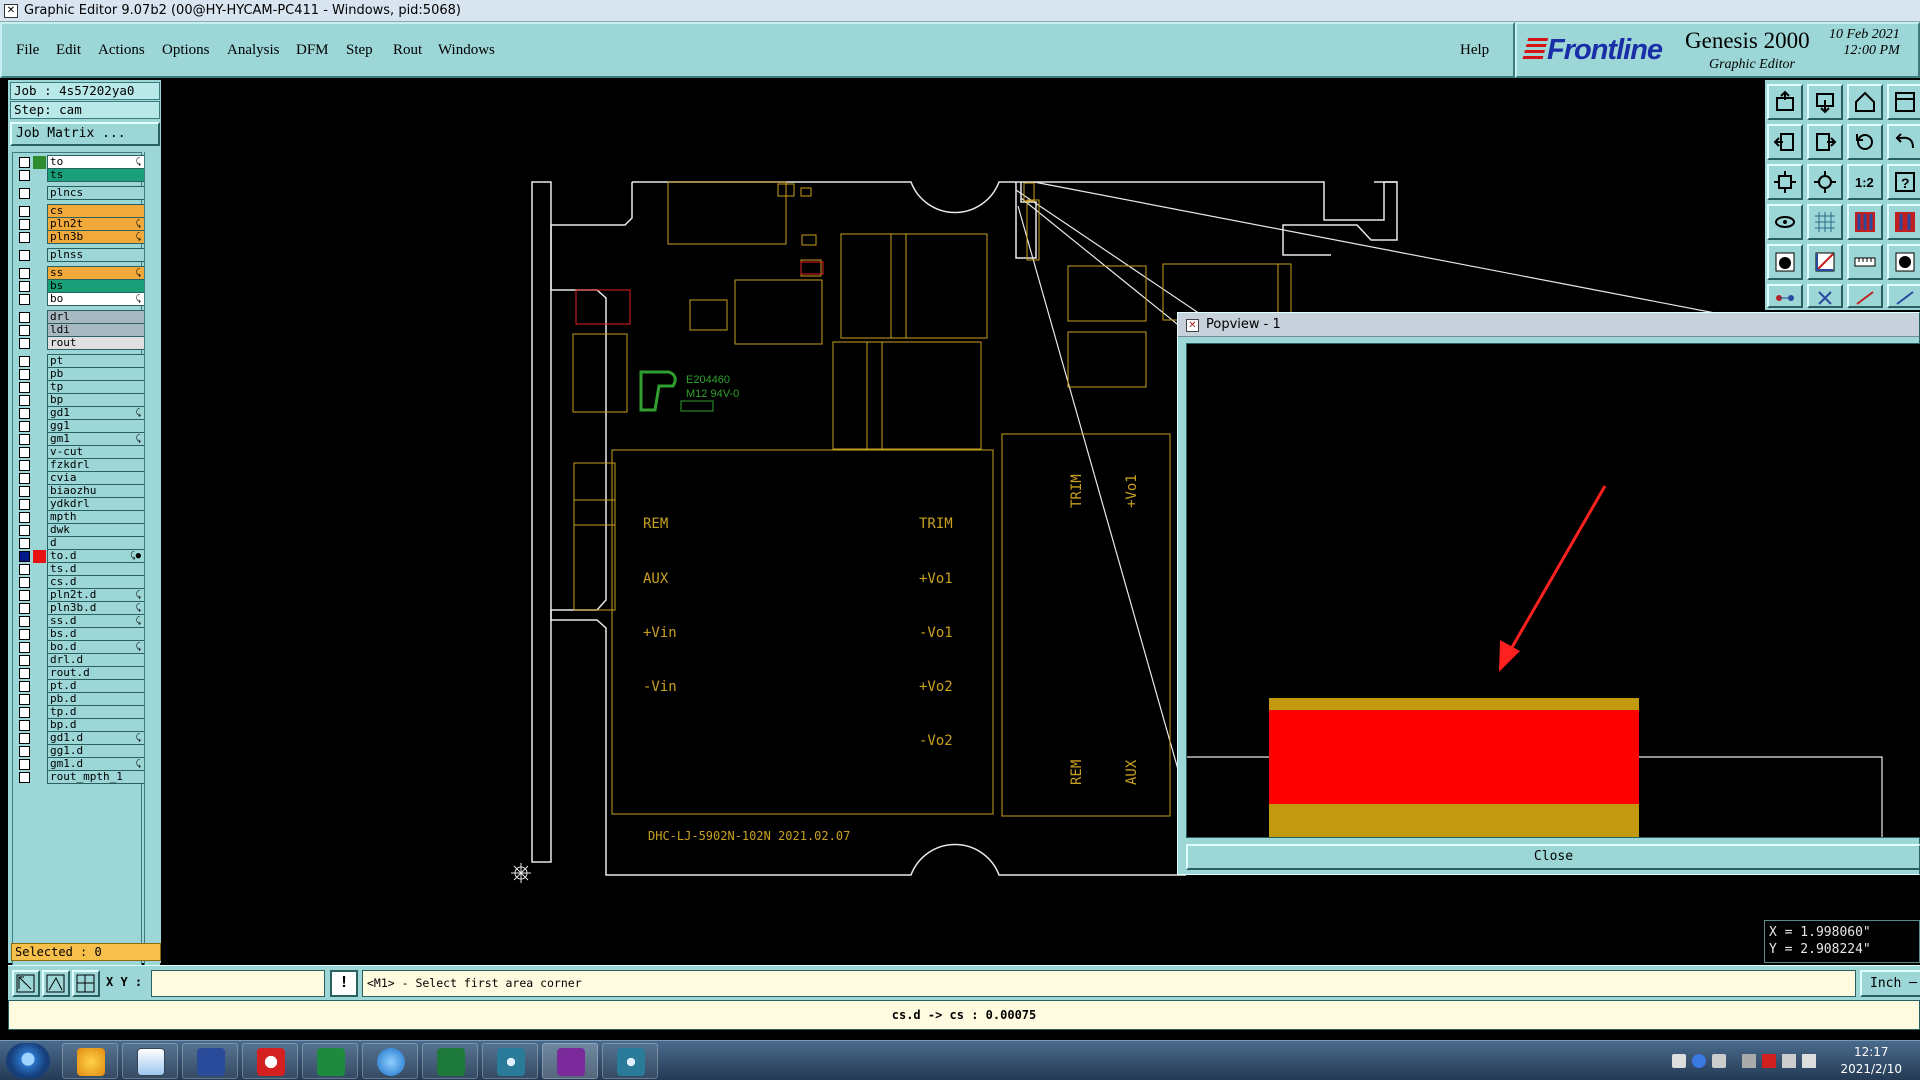  What do you see at coordinates (1865, 102) in the screenshot?
I see `tool-home-icon` at bounding box center [1865, 102].